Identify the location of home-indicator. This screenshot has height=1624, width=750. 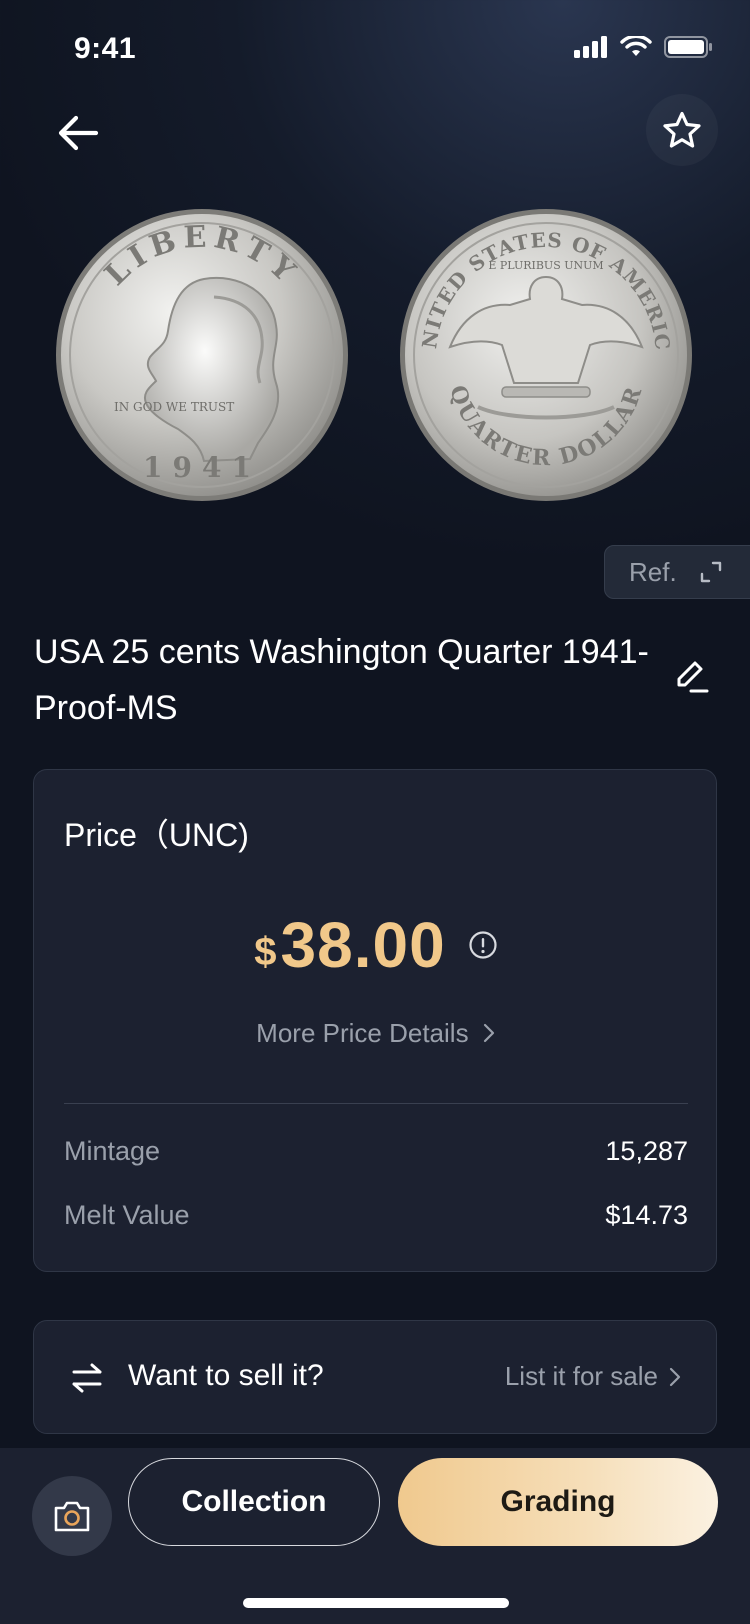
(376, 1603).